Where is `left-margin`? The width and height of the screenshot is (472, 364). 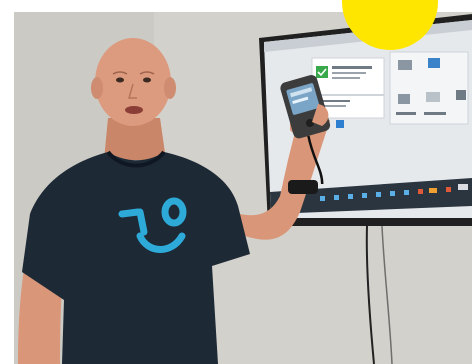 left-margin is located at coordinates (7, 182).